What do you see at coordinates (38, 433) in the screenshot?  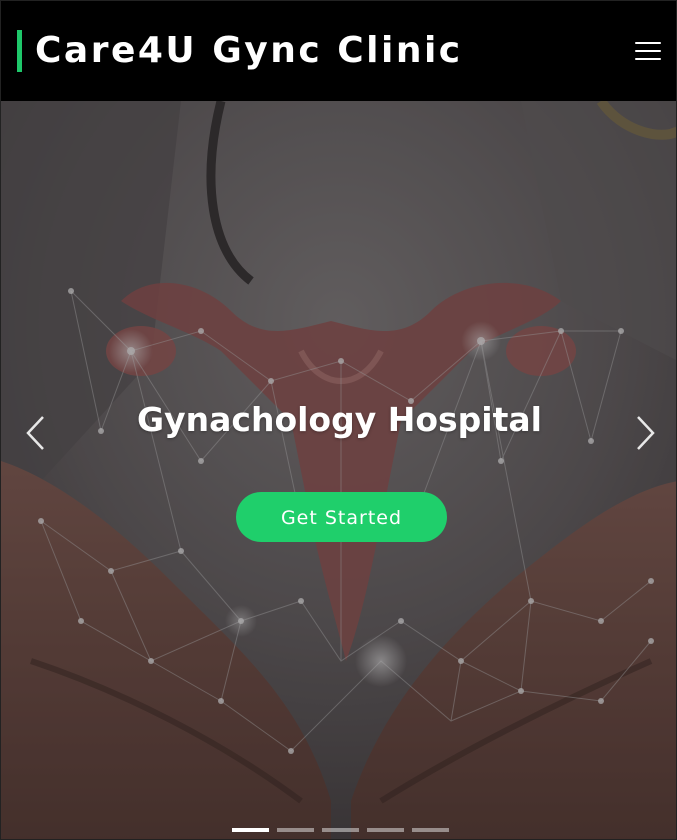 I see `chevron-left-icon` at bounding box center [38, 433].